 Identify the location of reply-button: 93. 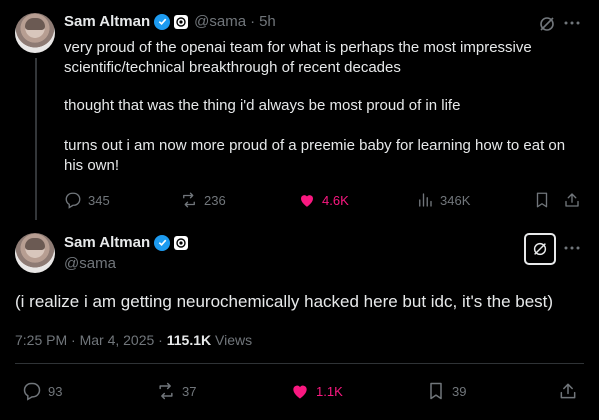
(42, 391).